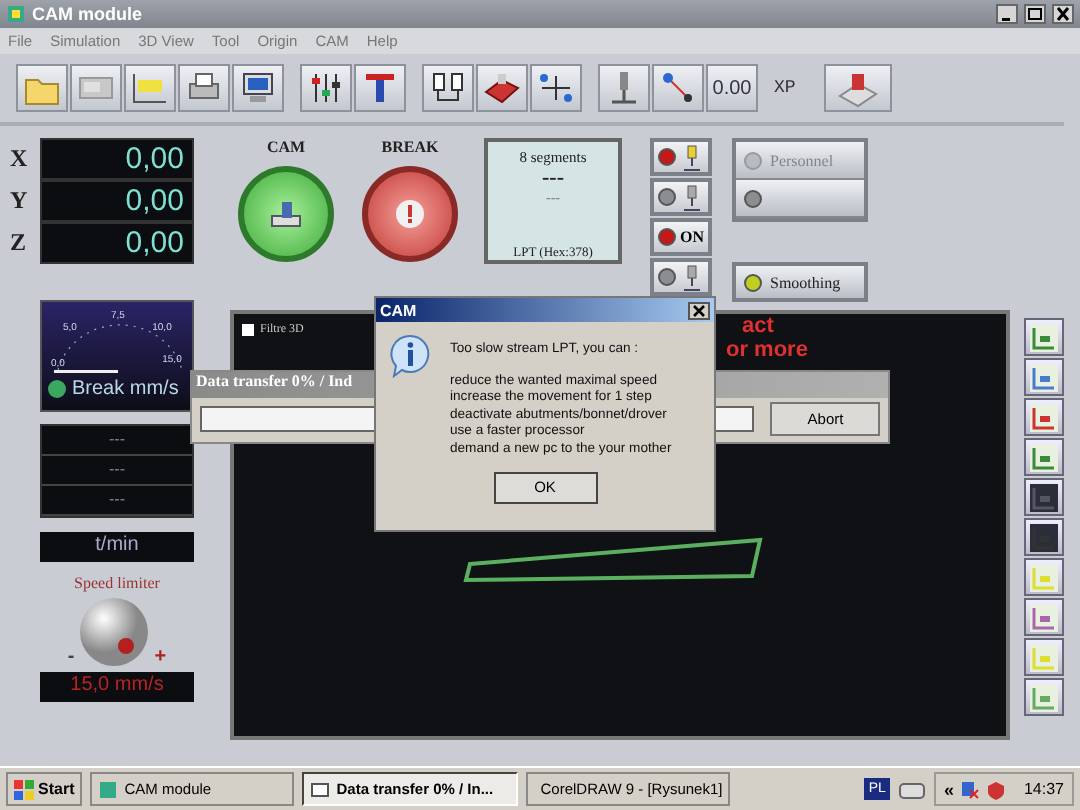 The image size is (1080, 810). What do you see at coordinates (20, 201) in the screenshot?
I see `axis-label: Y` at bounding box center [20, 201].